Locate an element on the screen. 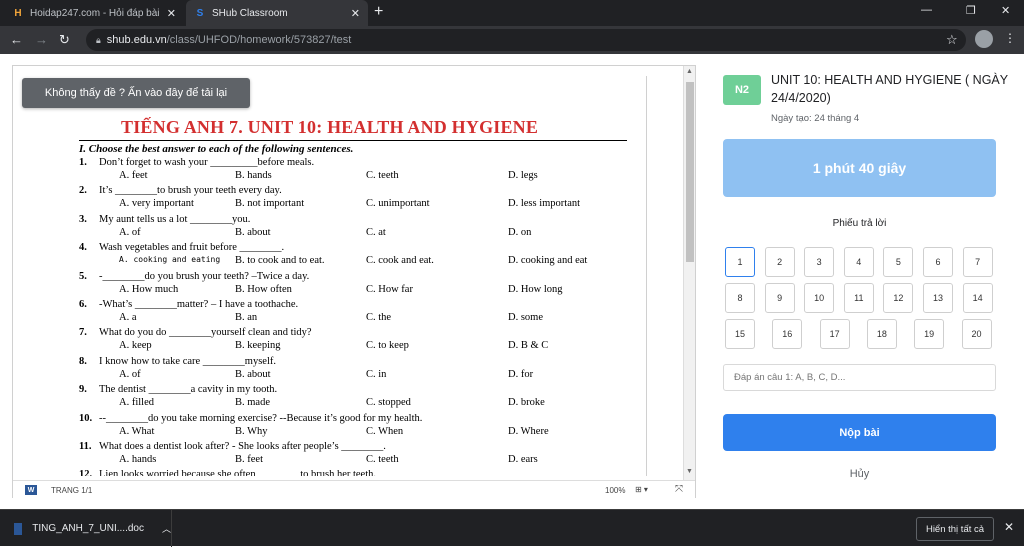 This screenshot has width=1024, height=547. hoidap-favicon-icon: H is located at coordinates (18, 13).